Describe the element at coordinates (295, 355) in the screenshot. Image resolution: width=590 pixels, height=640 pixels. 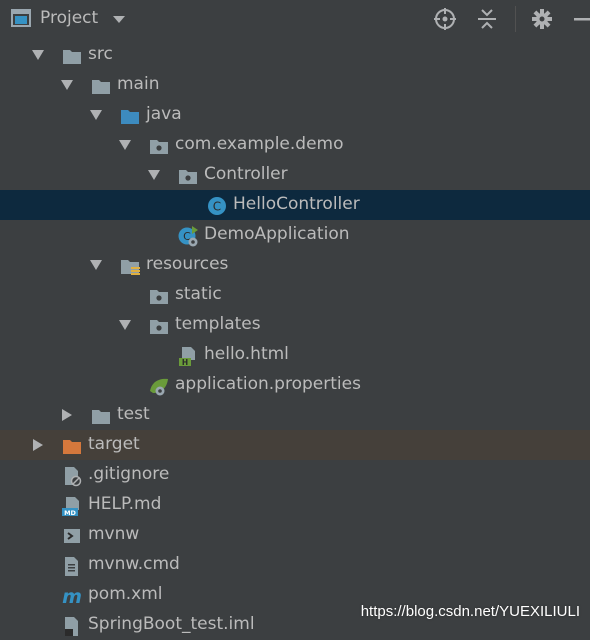
I see `tree-row: Hhello.html` at that location.